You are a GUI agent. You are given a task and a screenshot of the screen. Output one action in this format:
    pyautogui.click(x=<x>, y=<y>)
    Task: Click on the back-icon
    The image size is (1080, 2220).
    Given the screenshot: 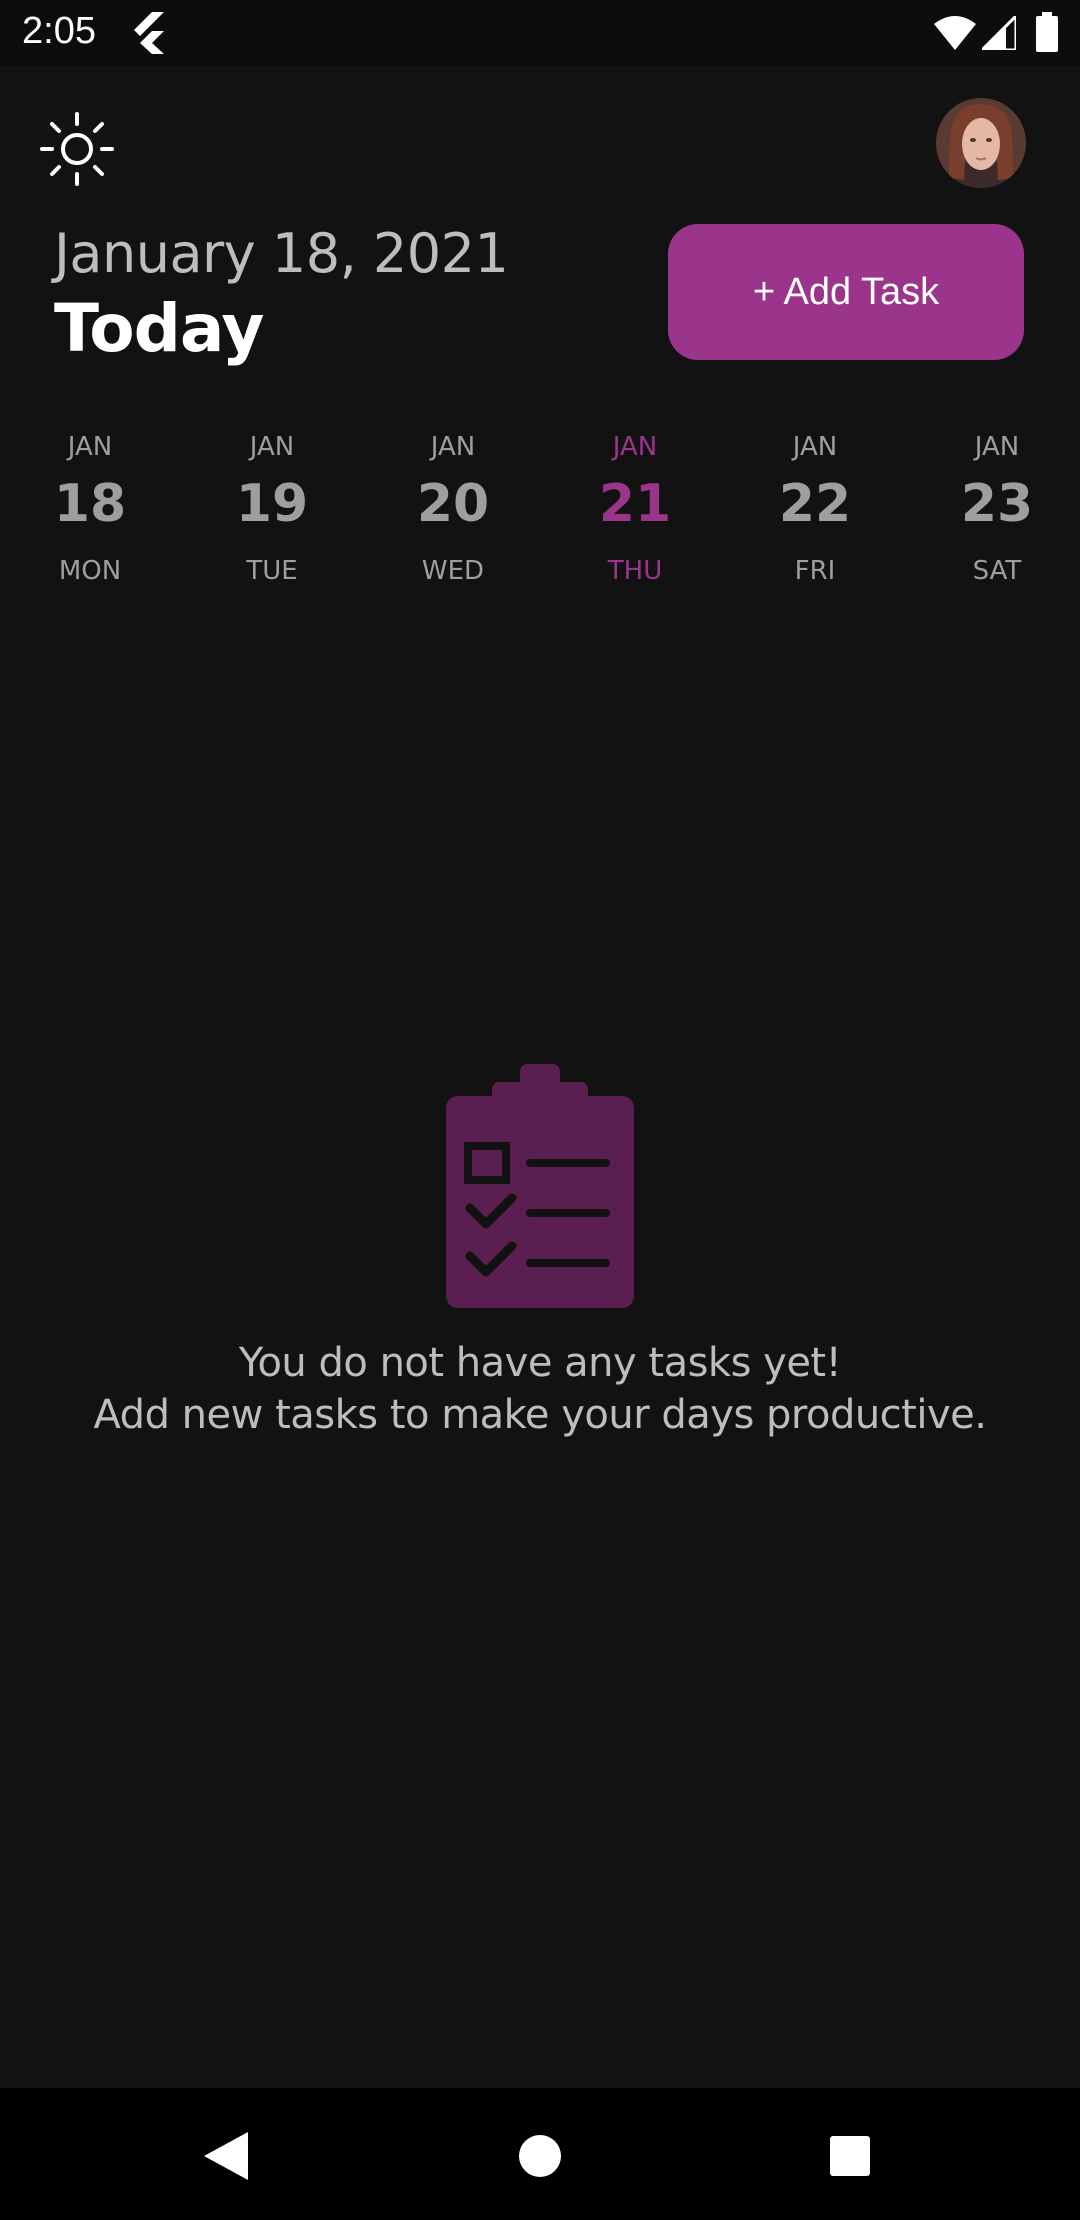 What is the action you would take?
    pyautogui.click(x=226, y=2156)
    